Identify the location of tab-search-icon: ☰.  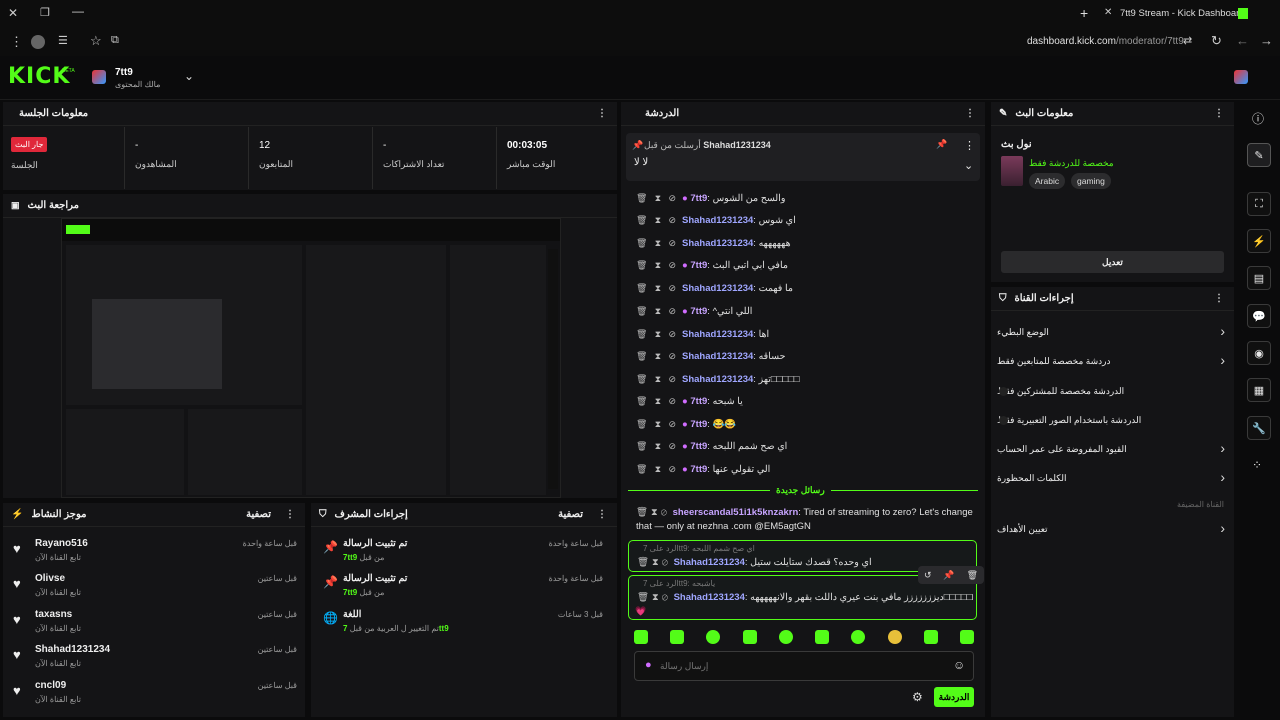
(63, 40).